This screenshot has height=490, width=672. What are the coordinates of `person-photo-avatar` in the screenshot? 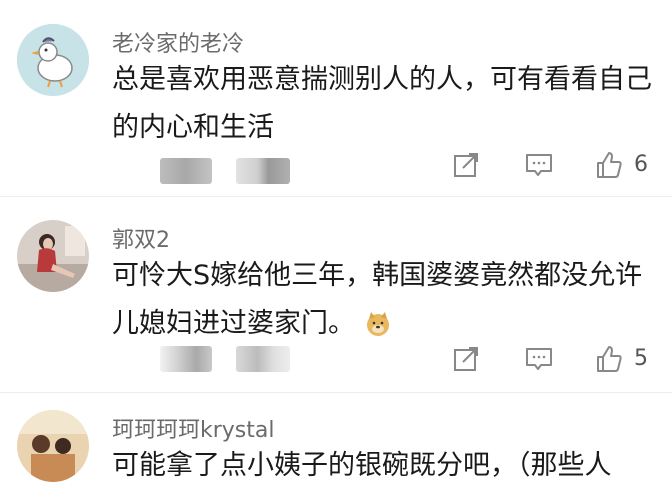 It's located at (53, 256).